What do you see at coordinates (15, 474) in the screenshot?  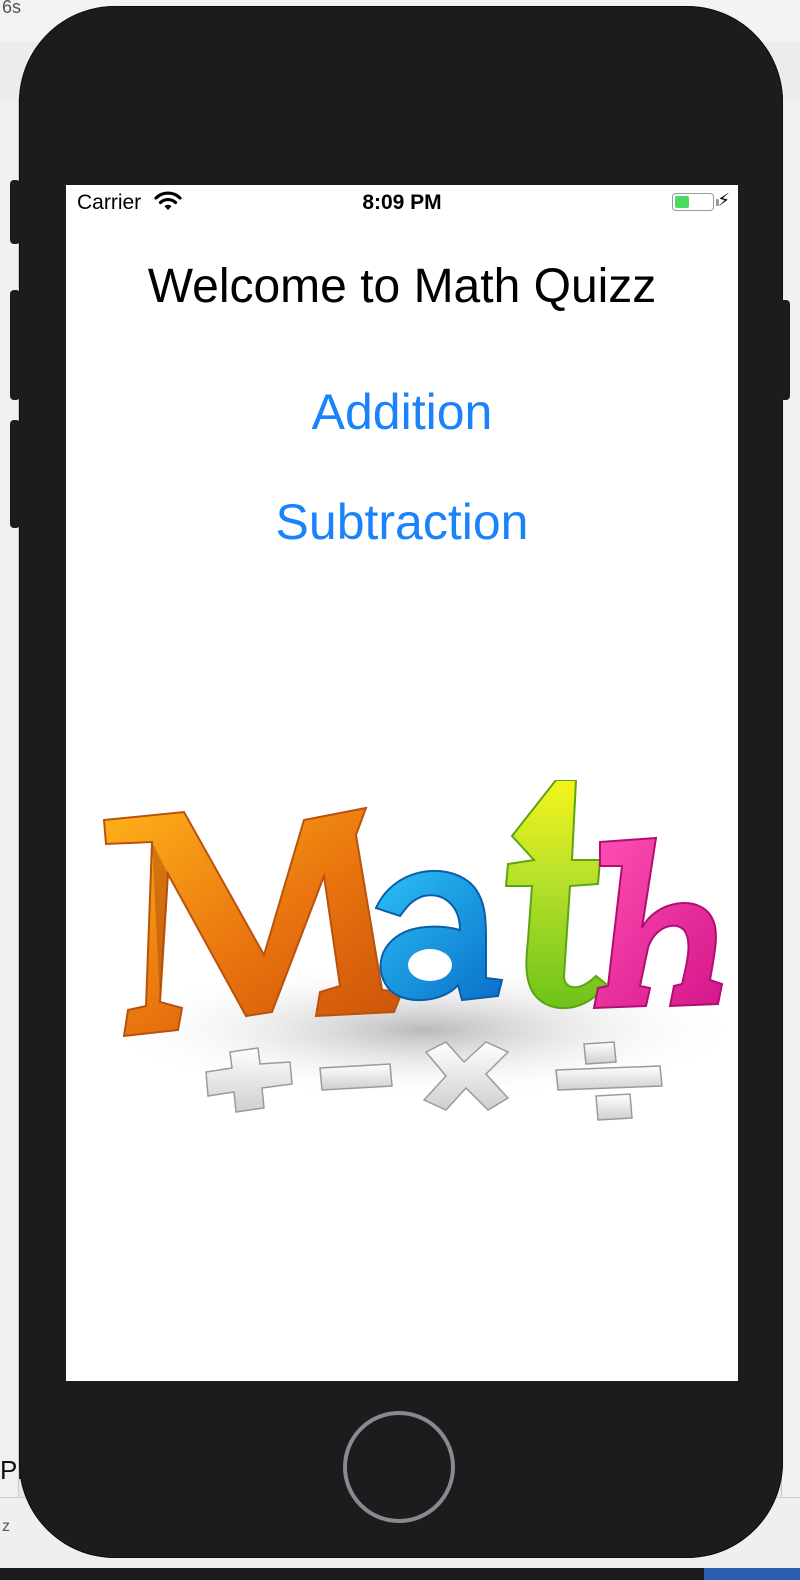 I see `volume-down-button` at bounding box center [15, 474].